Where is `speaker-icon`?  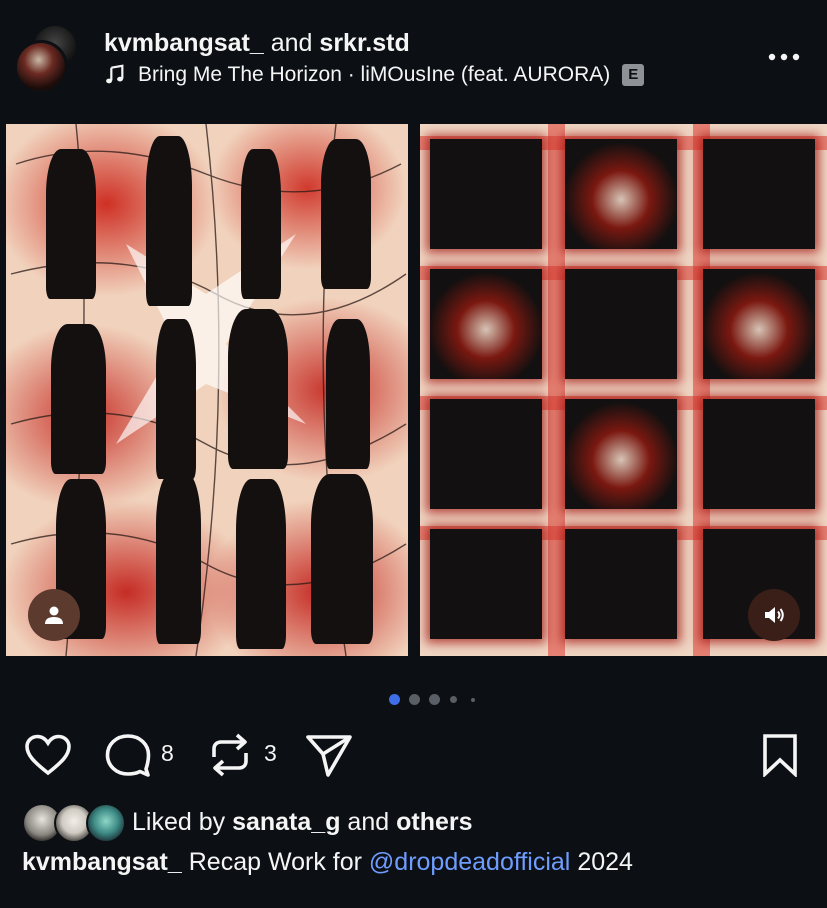 speaker-icon is located at coordinates (774, 615).